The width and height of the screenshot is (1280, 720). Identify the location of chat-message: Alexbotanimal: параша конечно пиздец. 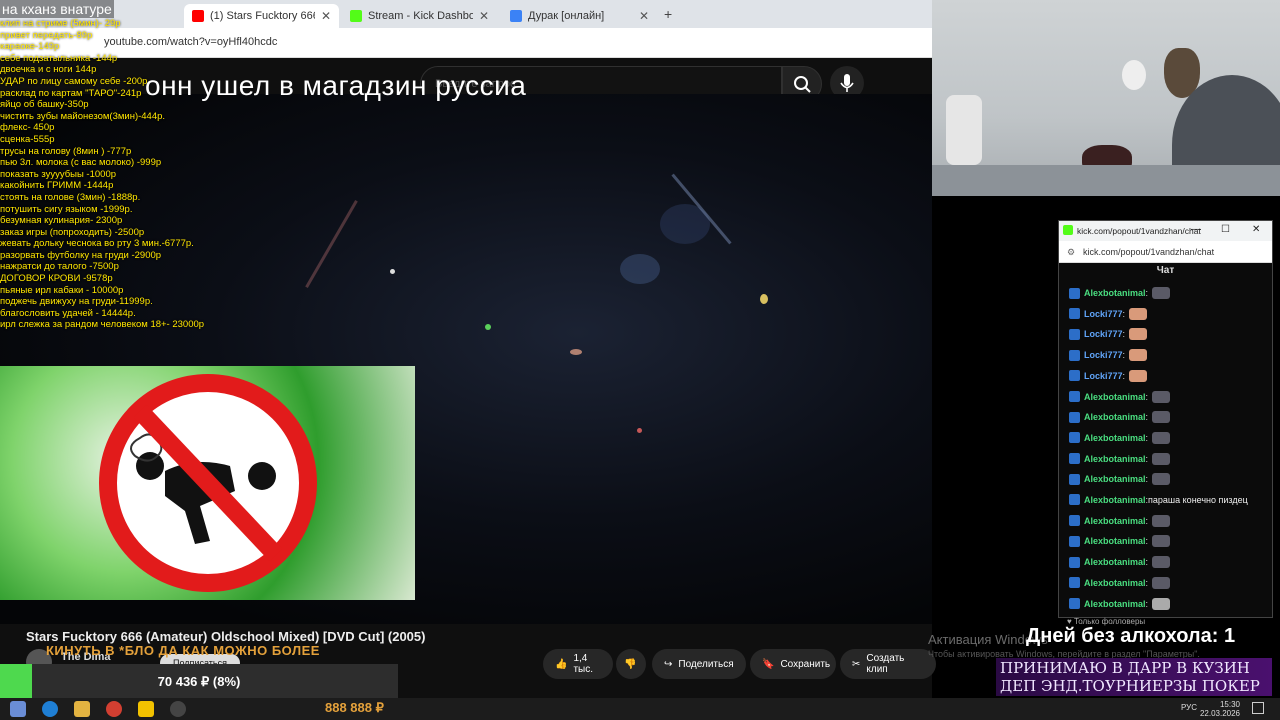
(1158, 499).